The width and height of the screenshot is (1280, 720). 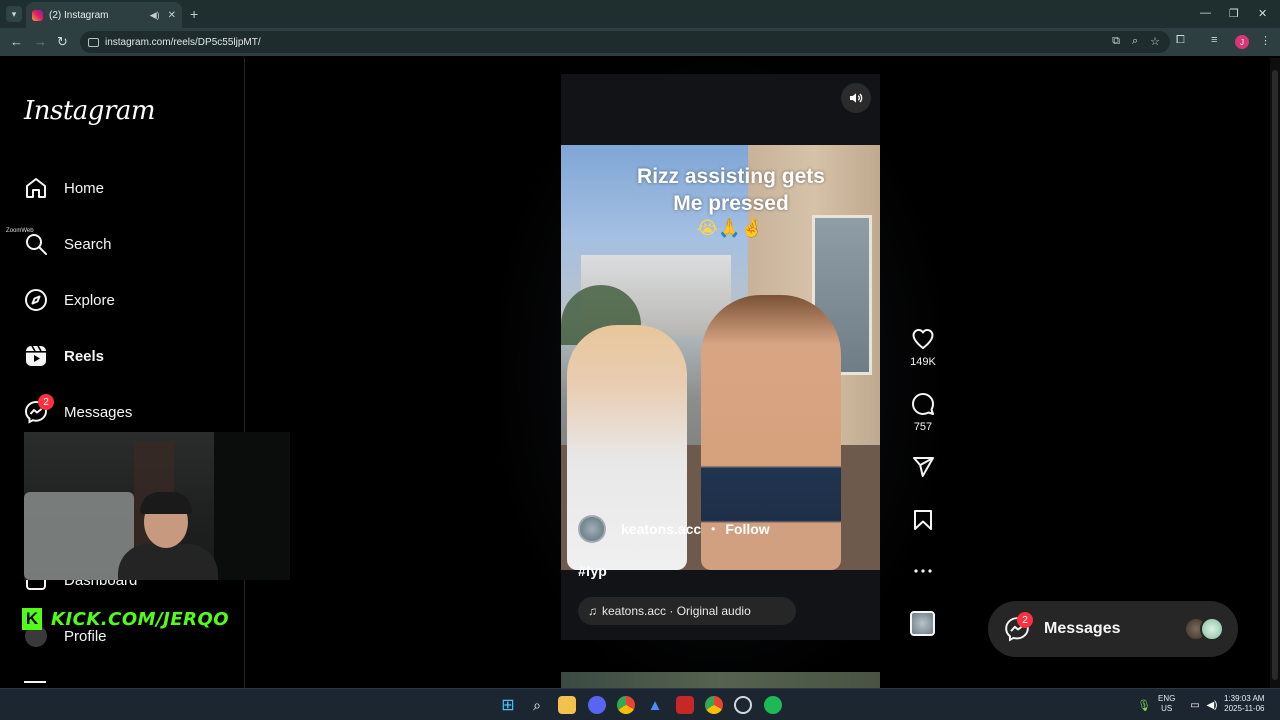 I want to click on messages-notification-badge: 2, so click(x=46, y=402).